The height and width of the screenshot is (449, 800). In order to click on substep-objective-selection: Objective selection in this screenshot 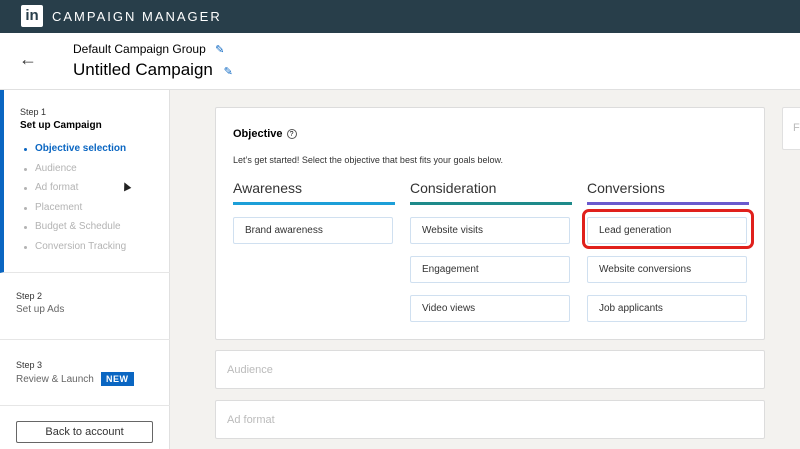, I will do `click(74, 151)`.